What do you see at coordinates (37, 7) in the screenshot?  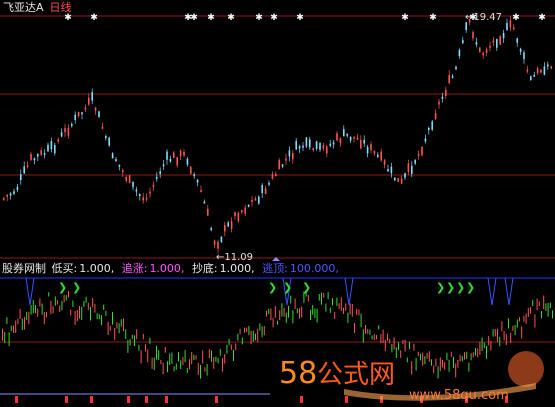 I see `chart-title: 飞亚达A 日线` at bounding box center [37, 7].